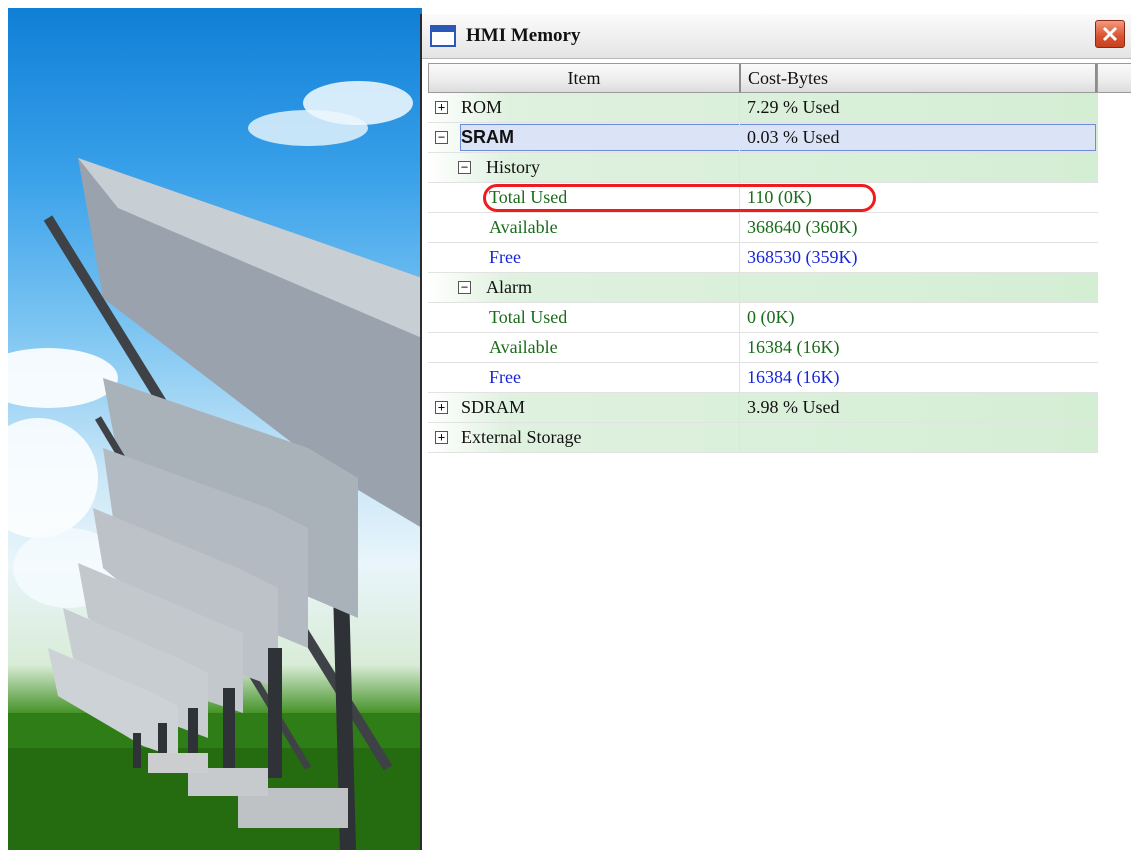 This screenshot has height=850, width=1131. What do you see at coordinates (584, 407) in the screenshot?
I see `item-cell: + SDRAM` at bounding box center [584, 407].